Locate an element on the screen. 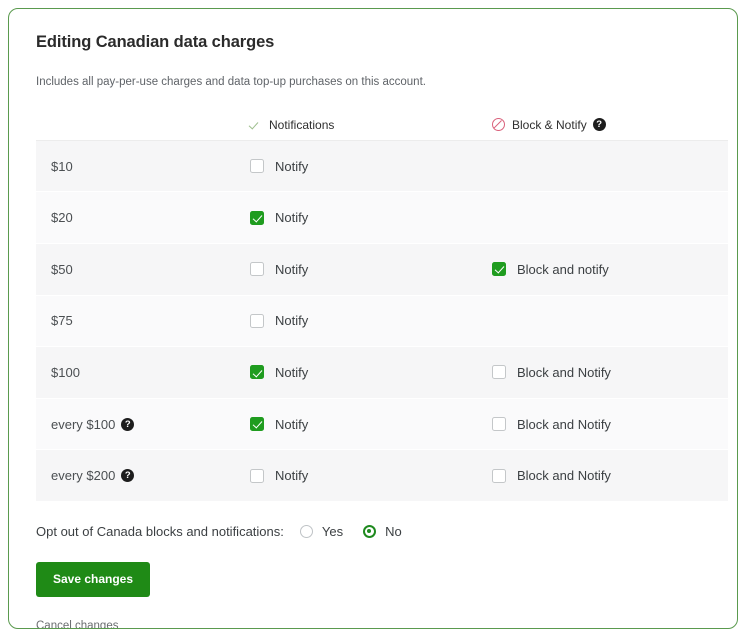 The width and height of the screenshot is (755, 640). check-icon is located at coordinates (256, 125).